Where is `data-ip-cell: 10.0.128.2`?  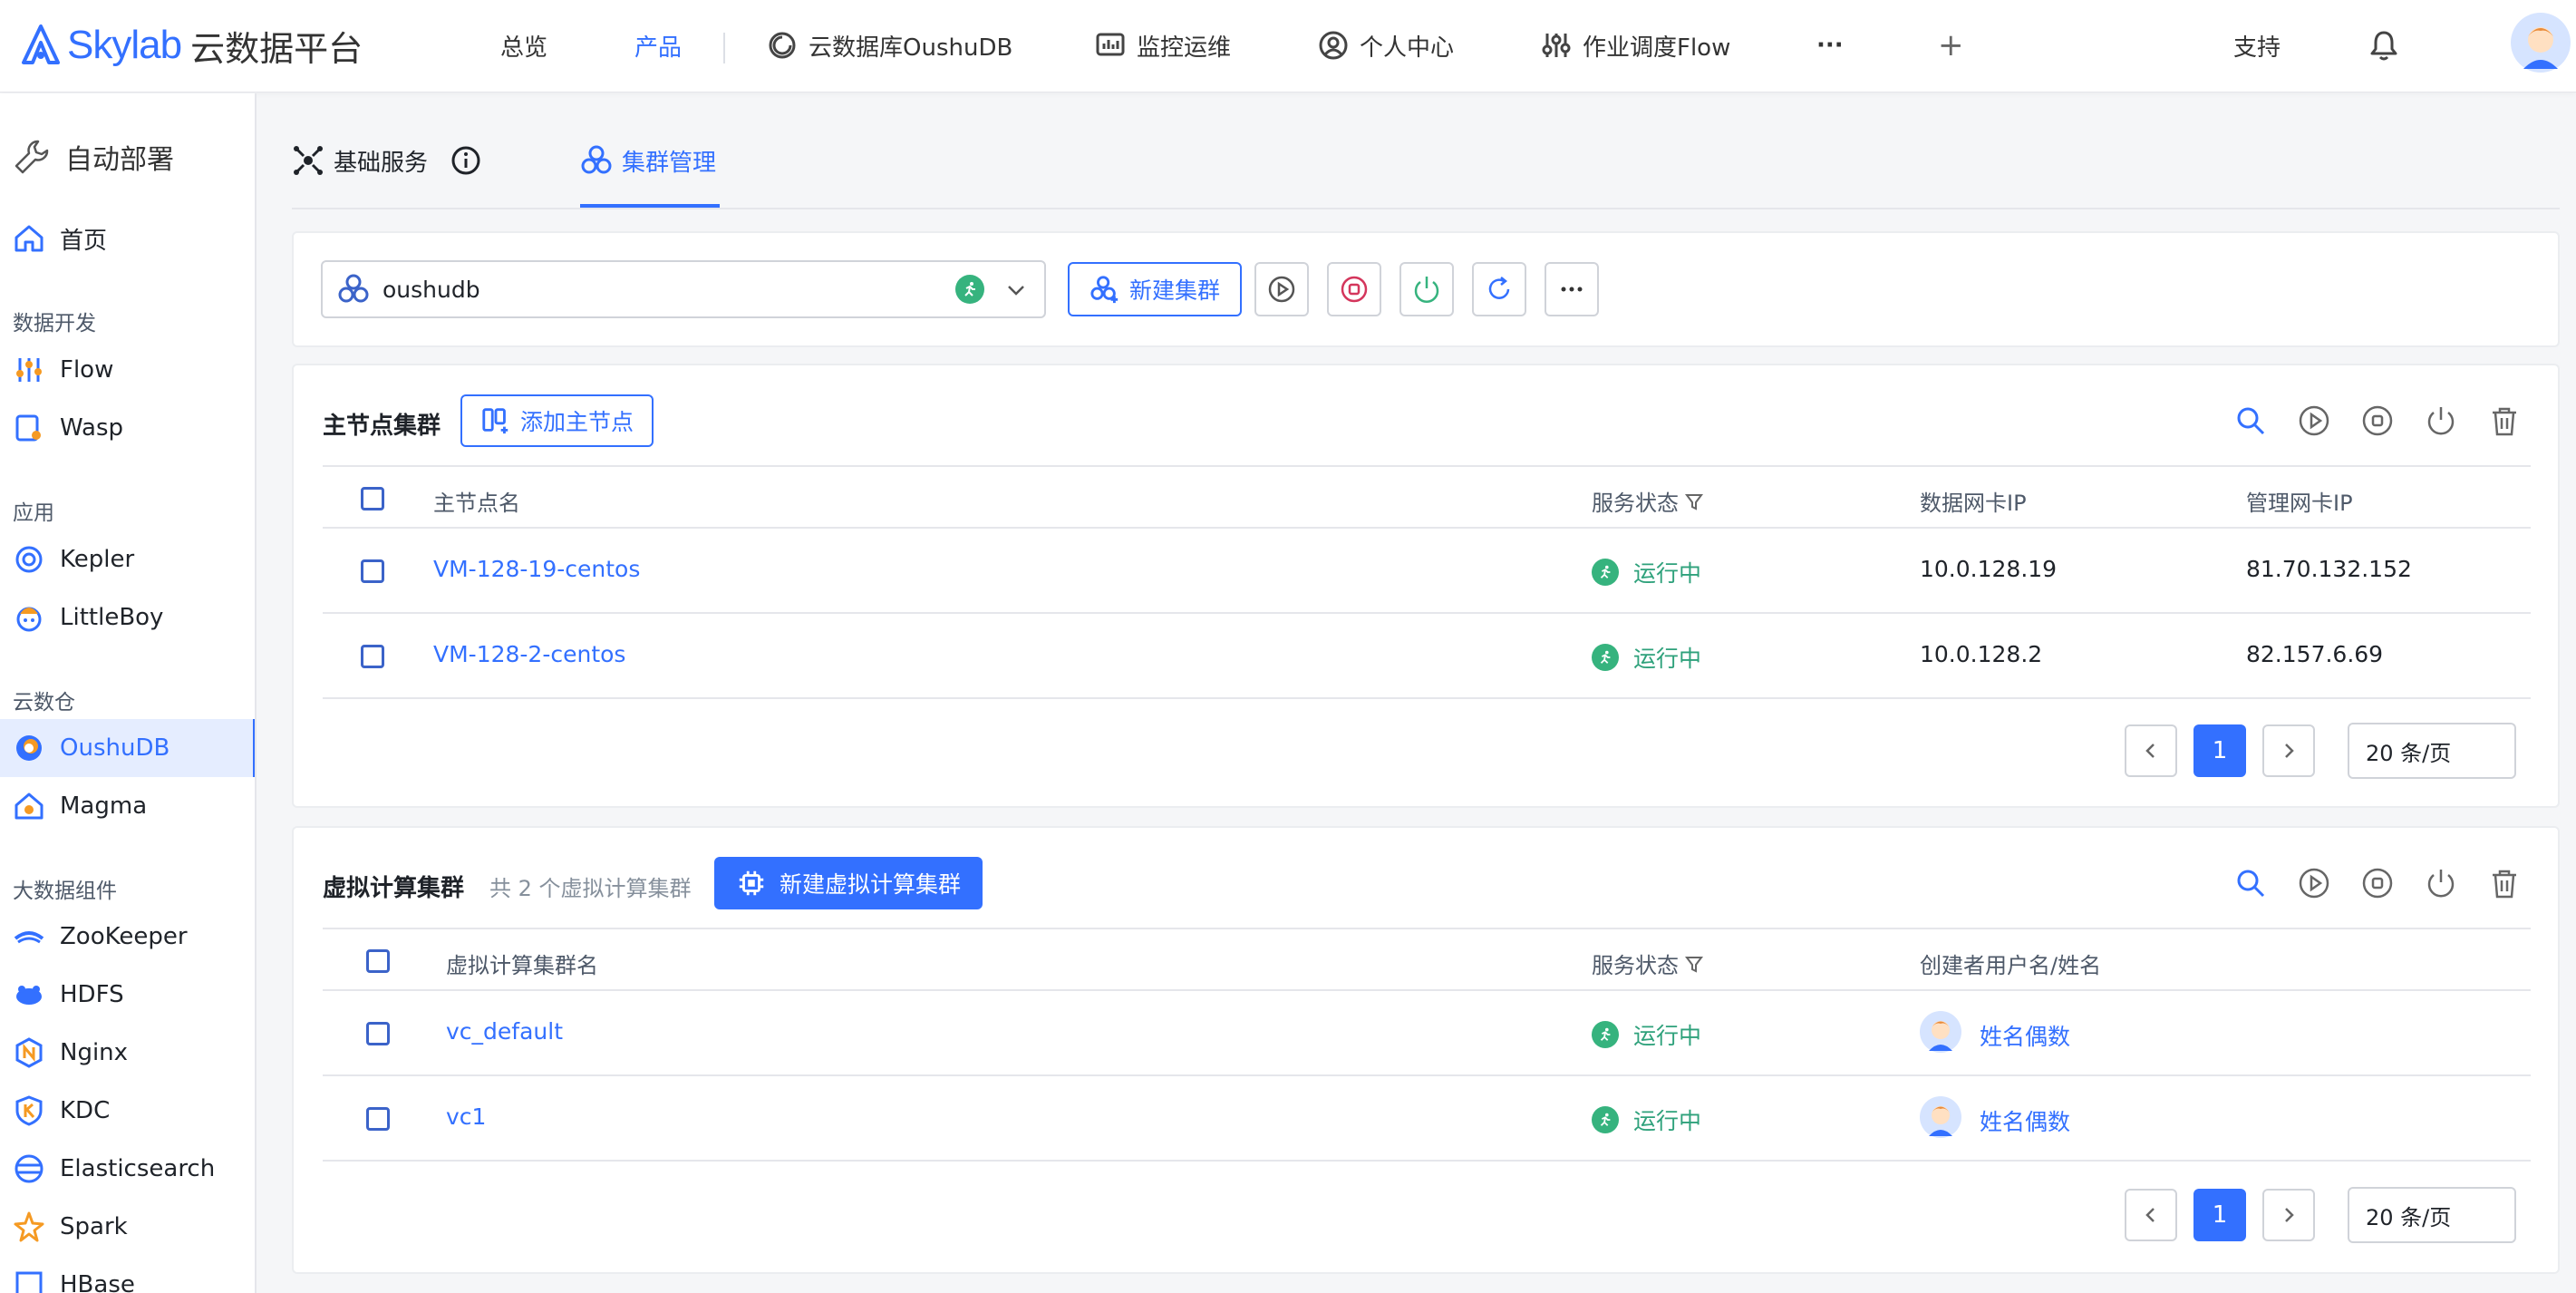 data-ip-cell: 10.0.128.2 is located at coordinates (1981, 654).